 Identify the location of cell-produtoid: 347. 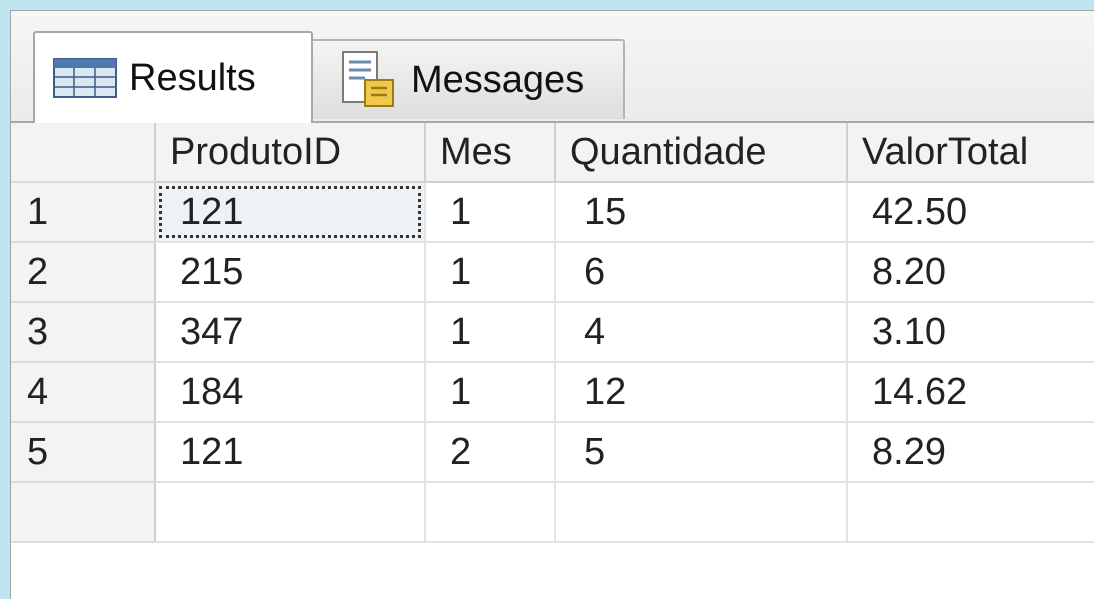
(290, 332).